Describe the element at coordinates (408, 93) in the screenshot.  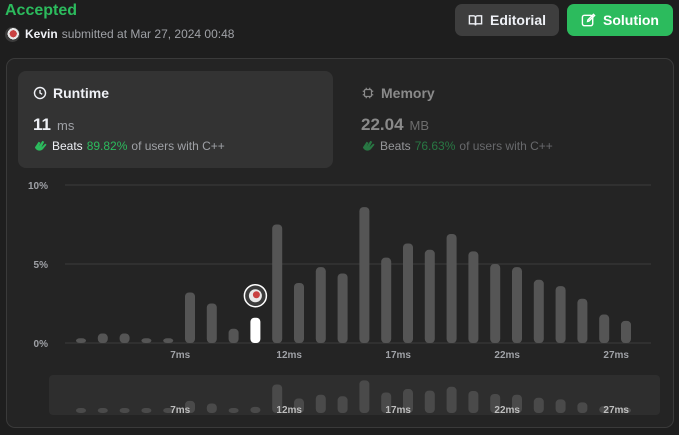
I see `memory-label: Memory` at that location.